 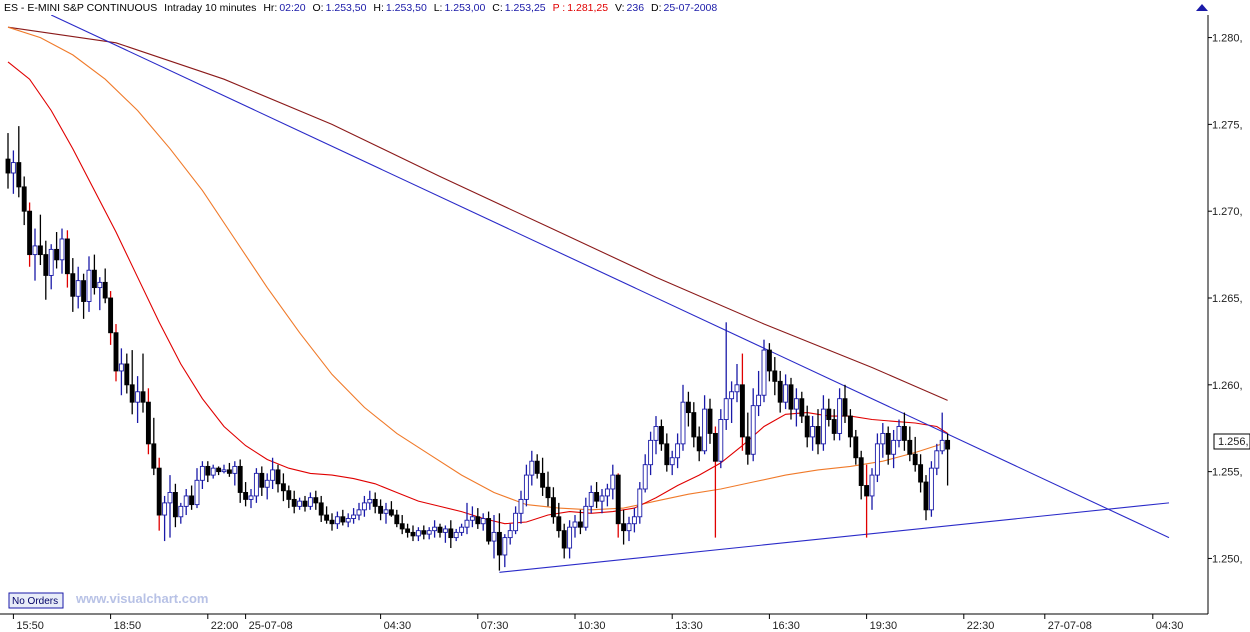 I want to click on high-value: 1.253,50, so click(x=406, y=8).